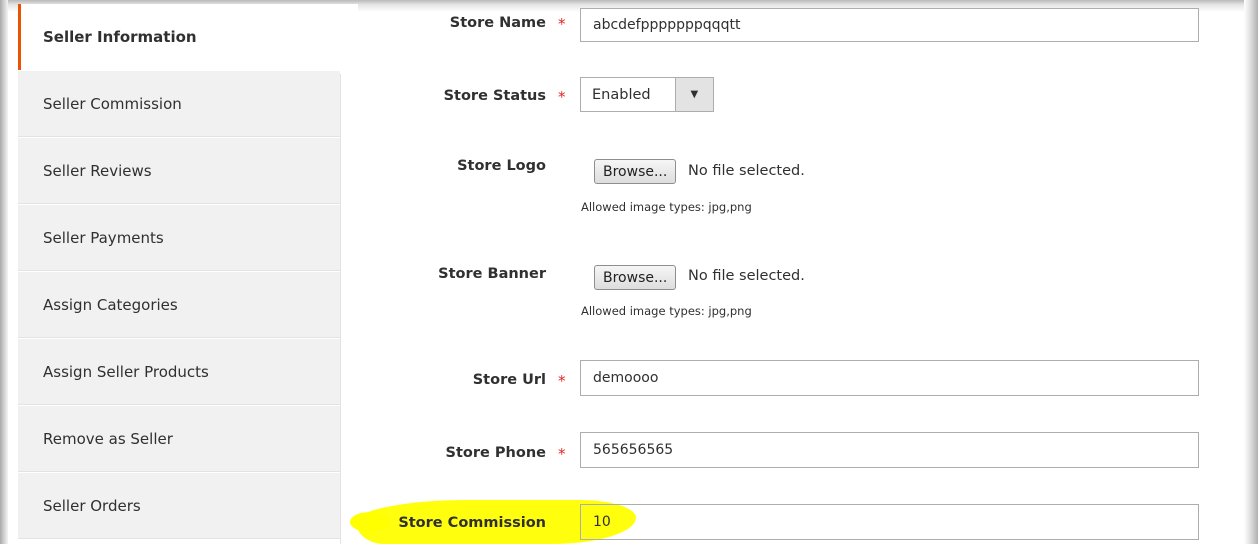  Describe the element at coordinates (92, 505) in the screenshot. I see `tab-label: Seller Orders` at that location.